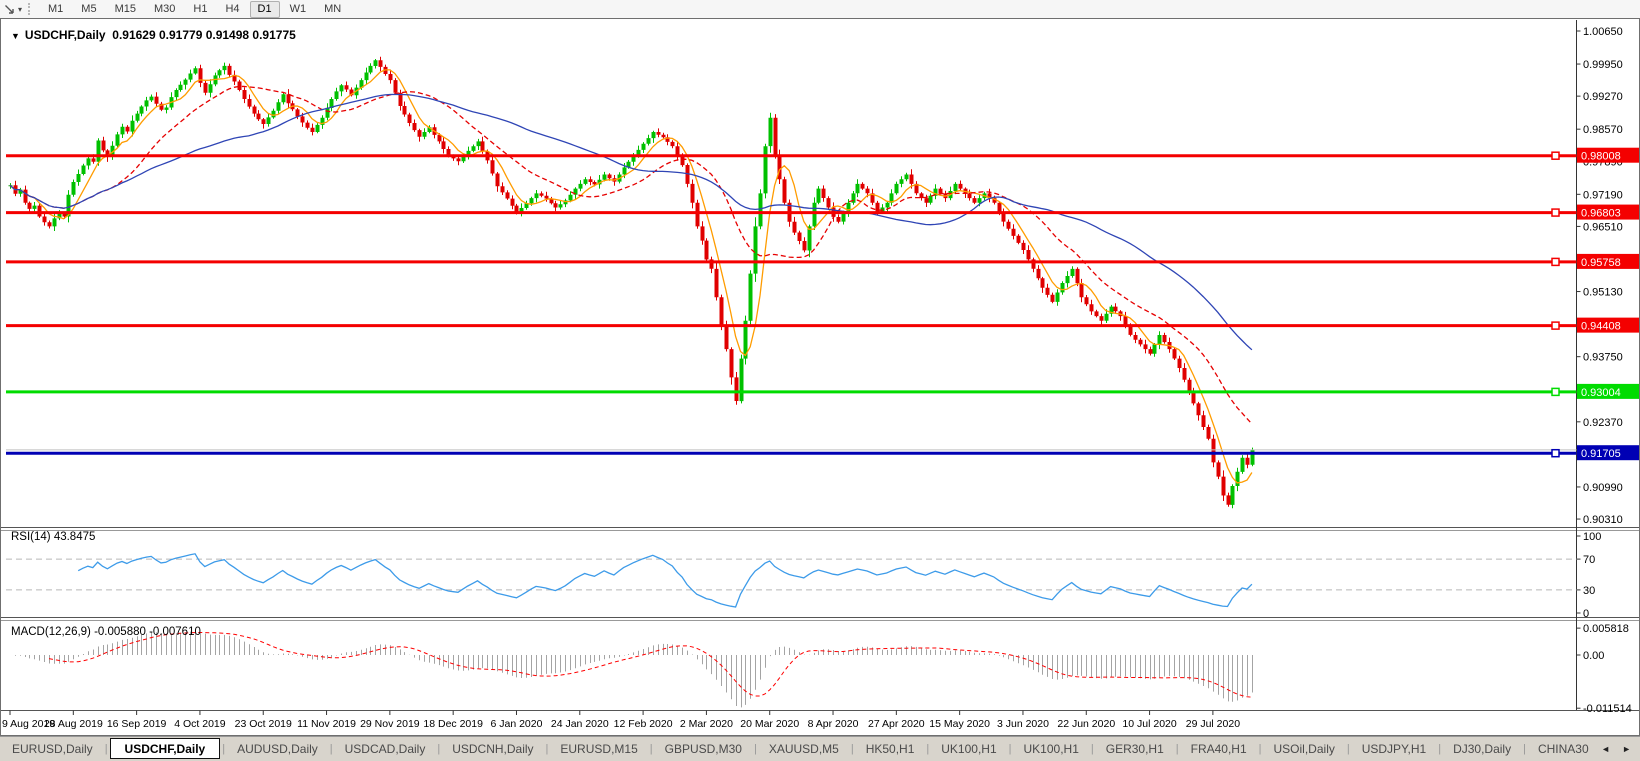 The height and width of the screenshot is (761, 1640). What do you see at coordinates (1023, 724) in the screenshot?
I see `x-axis-tick-label: 3 Jun 2020` at bounding box center [1023, 724].